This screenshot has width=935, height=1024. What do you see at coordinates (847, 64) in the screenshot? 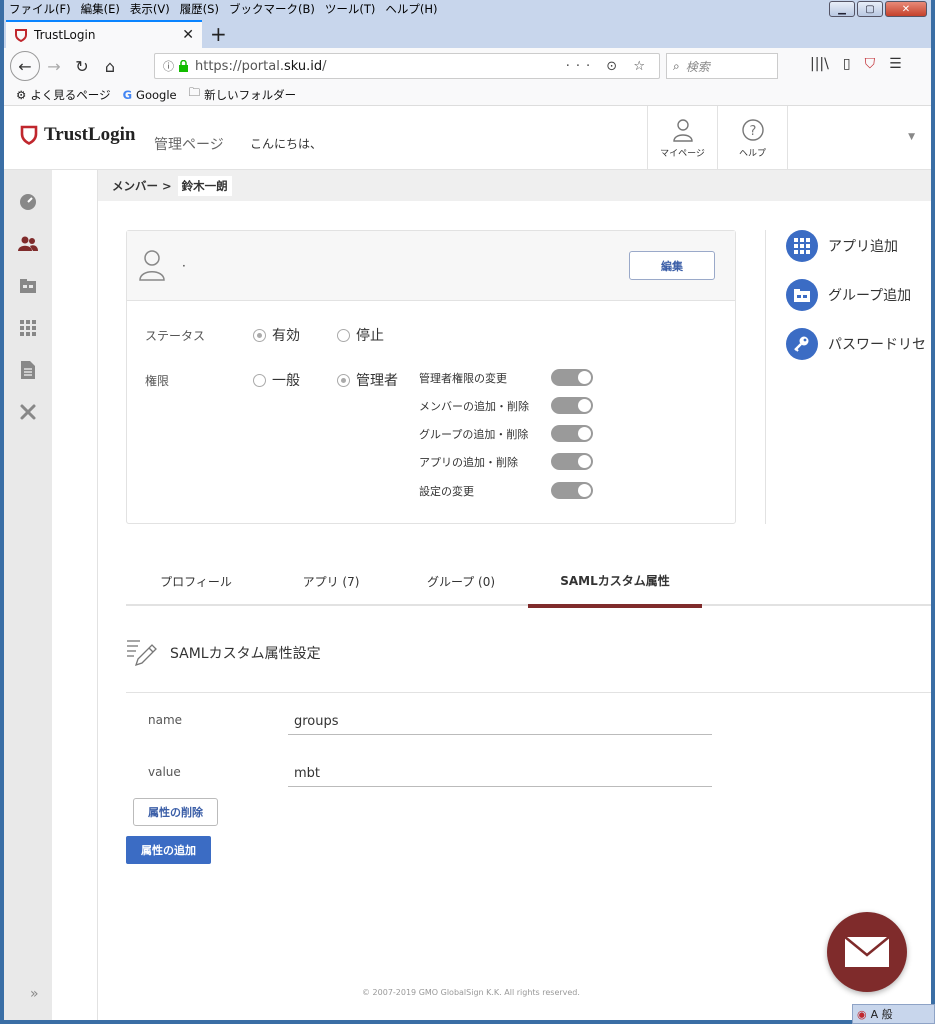
I see `sidebar-icon: ▯` at bounding box center [847, 64].